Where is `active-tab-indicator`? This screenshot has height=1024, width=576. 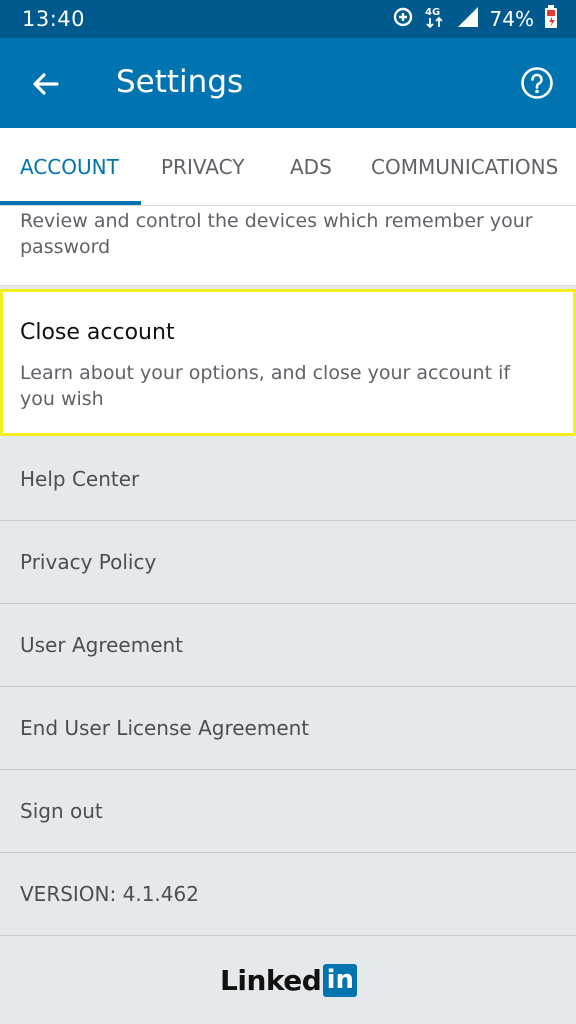
active-tab-indicator is located at coordinates (70, 203).